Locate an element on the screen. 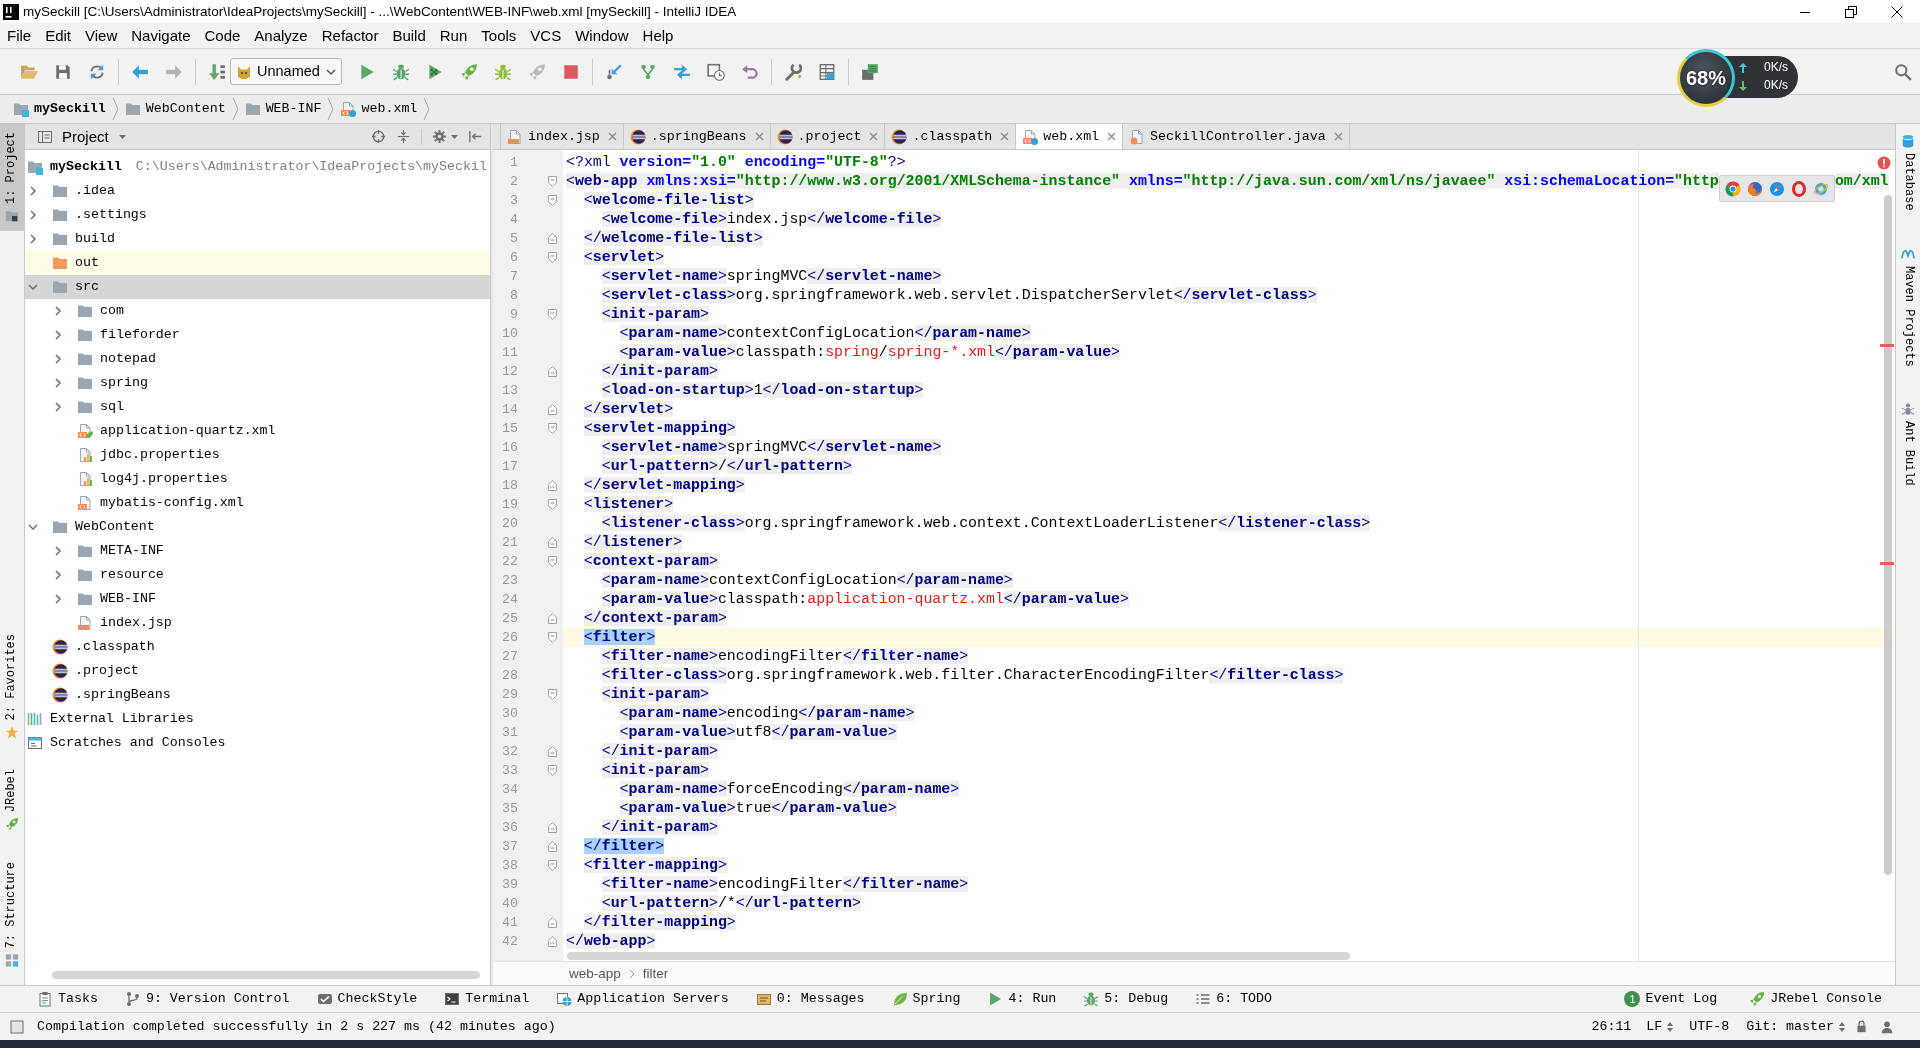  editor-tab: .springBeans is located at coordinates (697, 136).